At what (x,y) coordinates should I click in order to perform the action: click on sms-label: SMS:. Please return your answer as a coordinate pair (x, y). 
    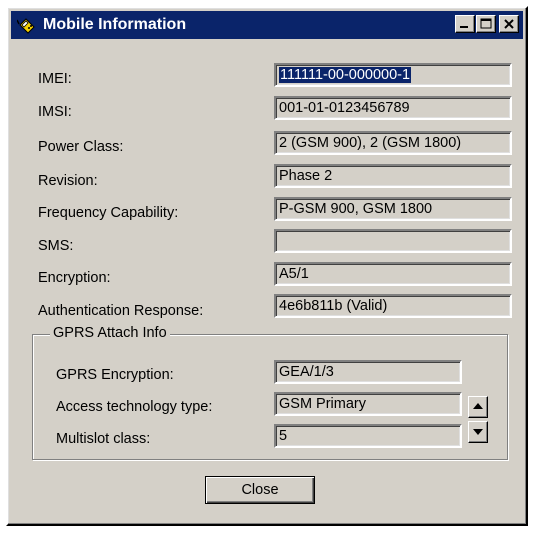
    Looking at the image, I should click on (56, 246).